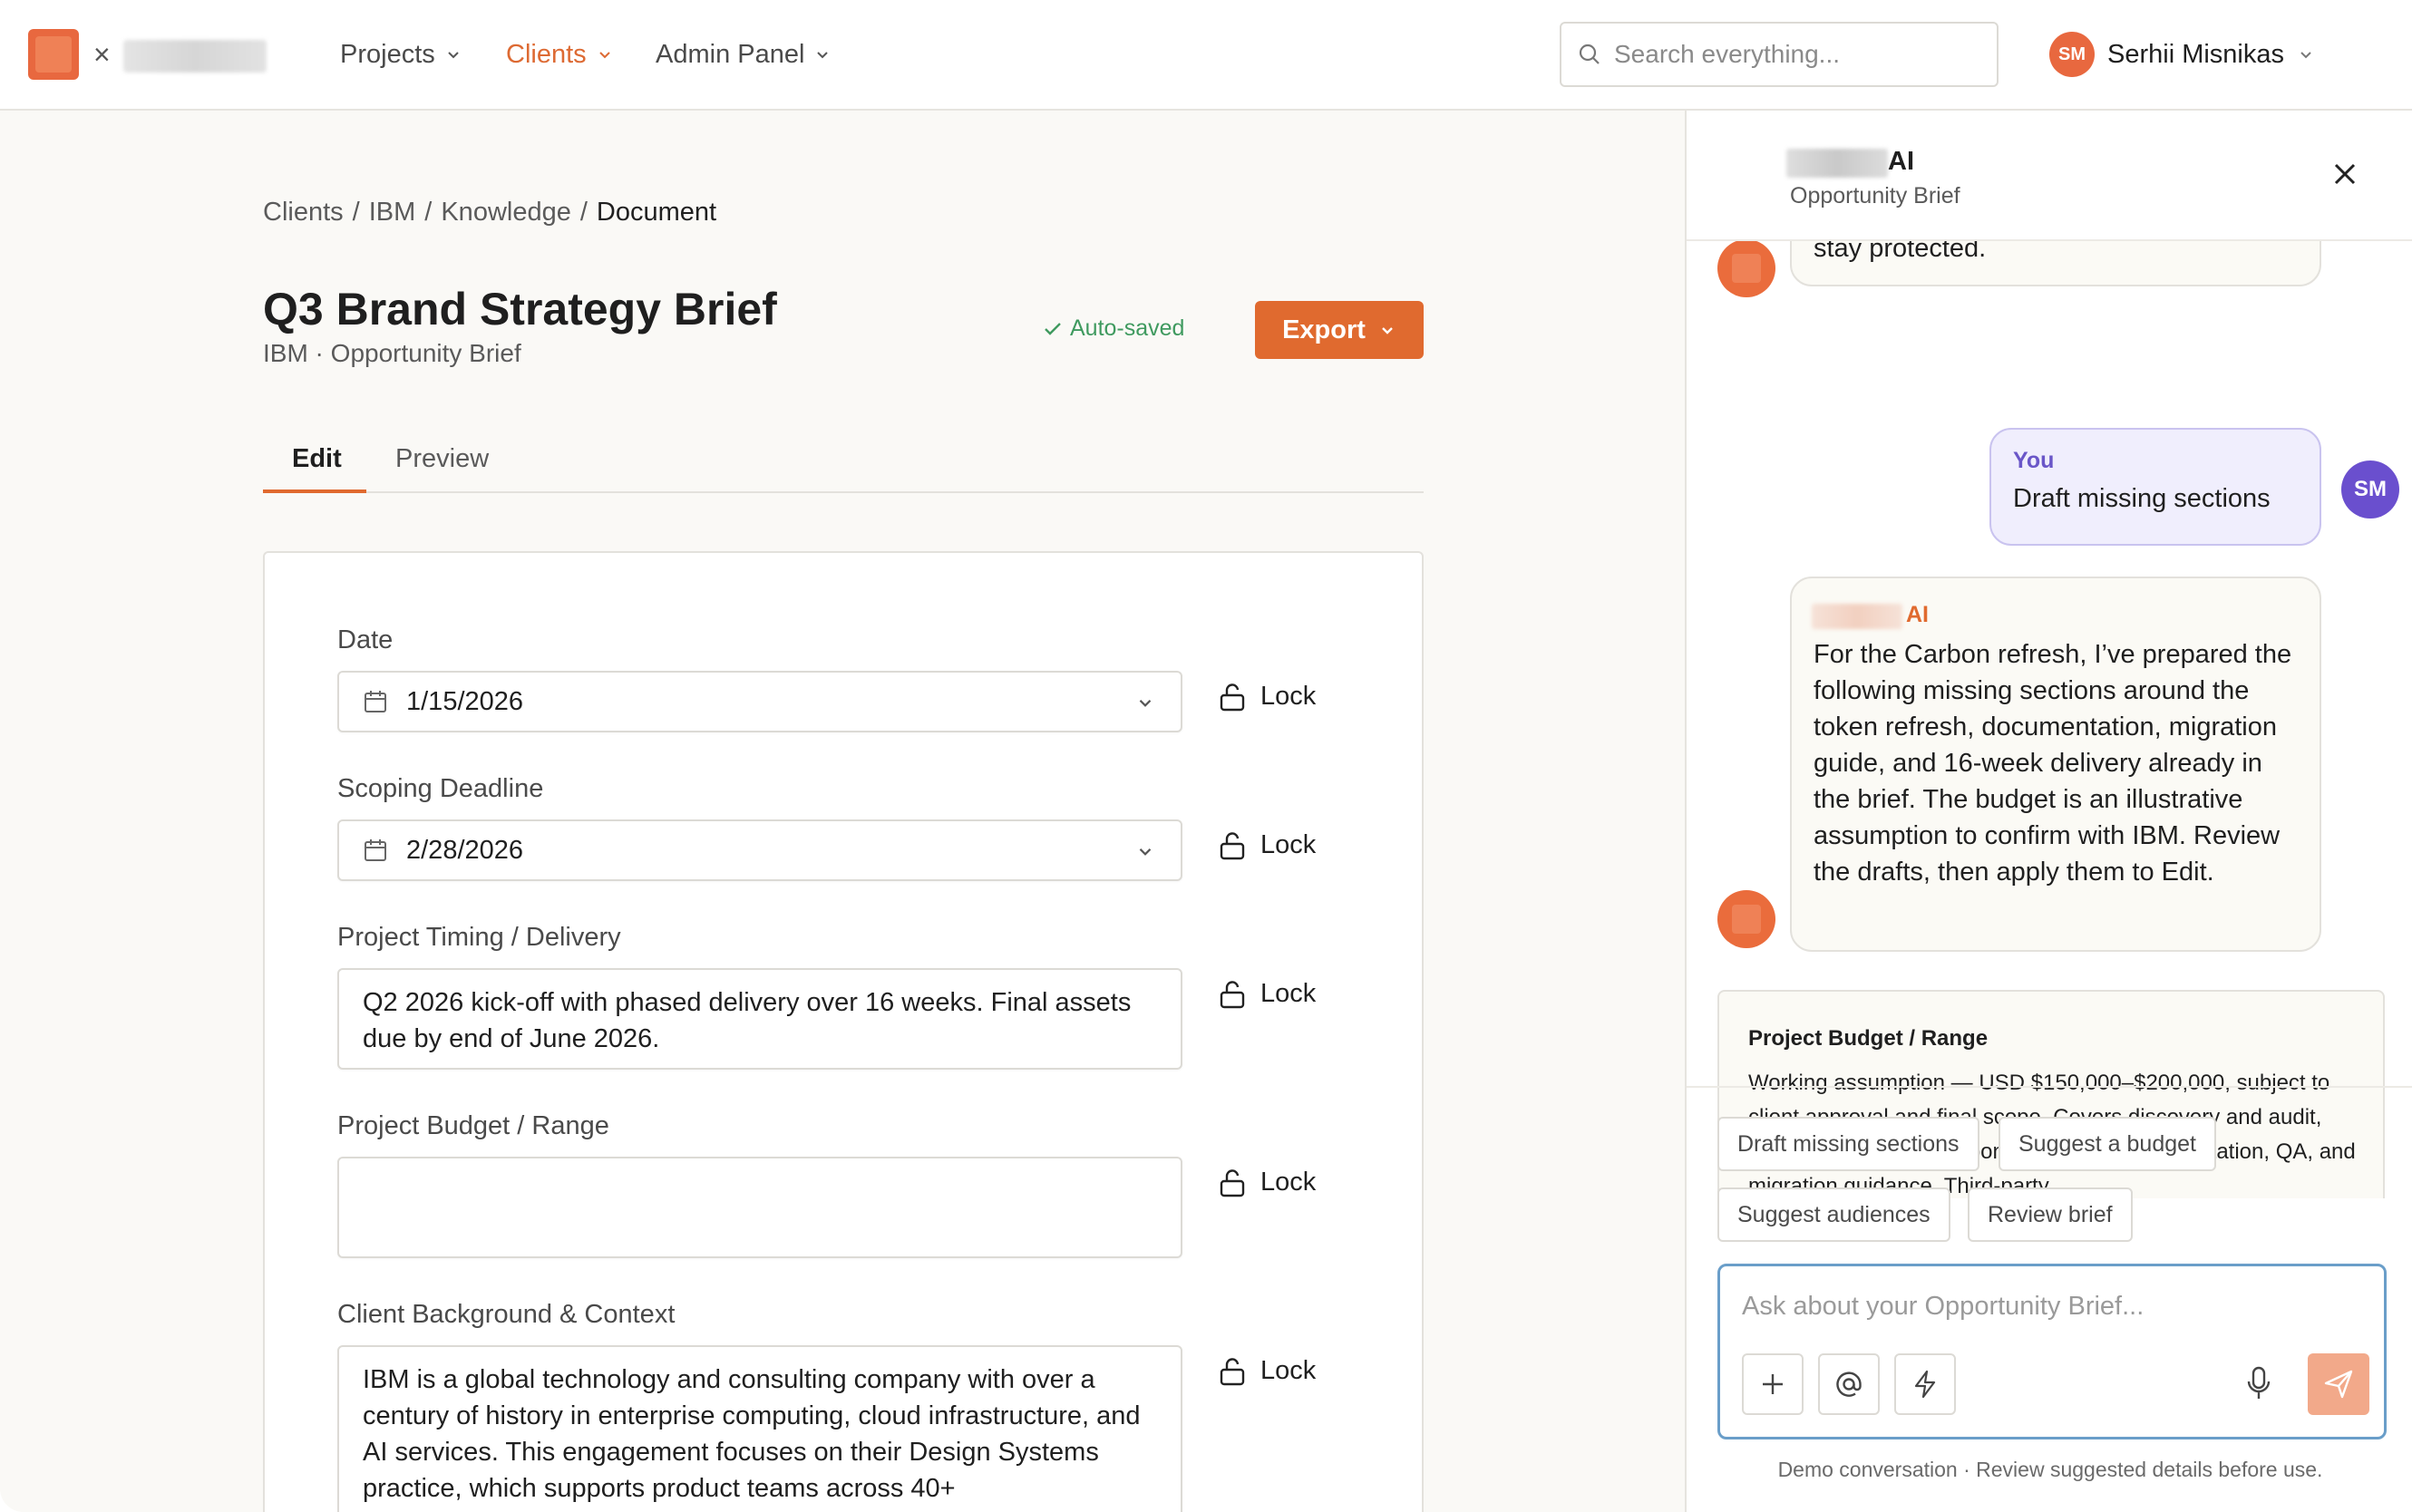 The height and width of the screenshot is (1512, 2412). I want to click on field-label-date: Date, so click(365, 640).